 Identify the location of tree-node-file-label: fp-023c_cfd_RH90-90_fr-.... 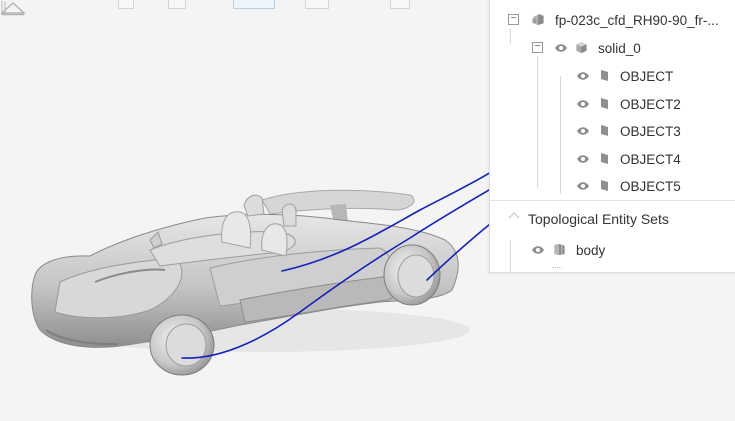
(637, 20).